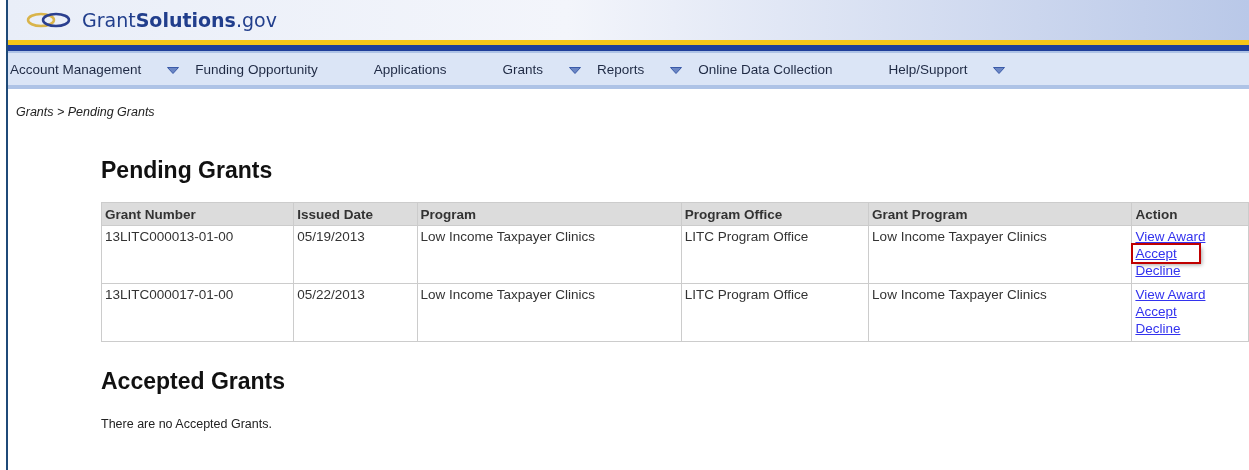 This screenshot has height=470, width=1249. What do you see at coordinates (256, 69) in the screenshot?
I see `nav-link: Funding Opportunity` at bounding box center [256, 69].